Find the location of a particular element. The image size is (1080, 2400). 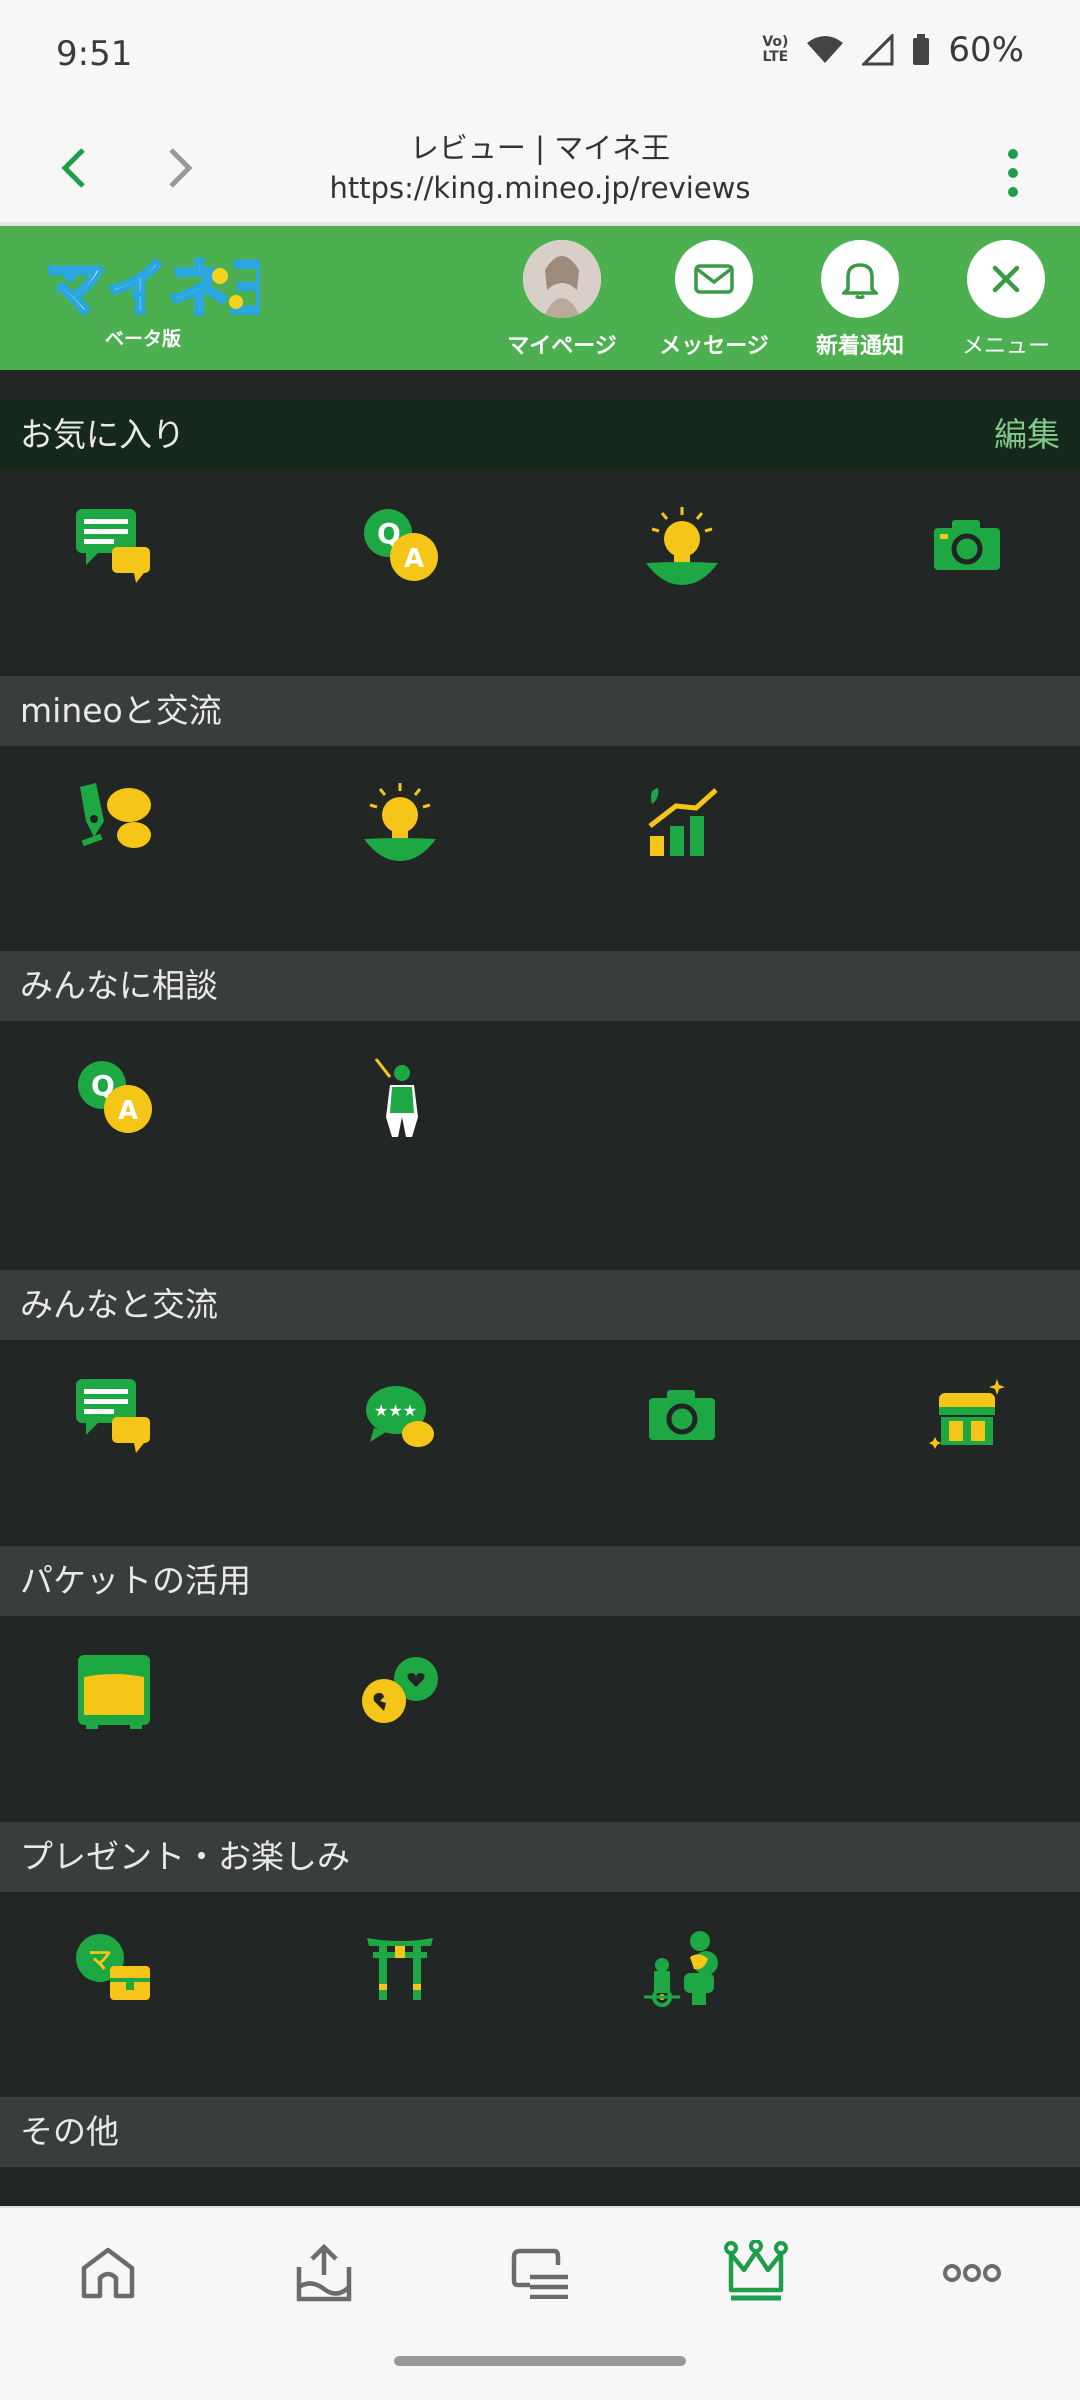

logo-subtitle: ベータ版 is located at coordinates (143, 339).